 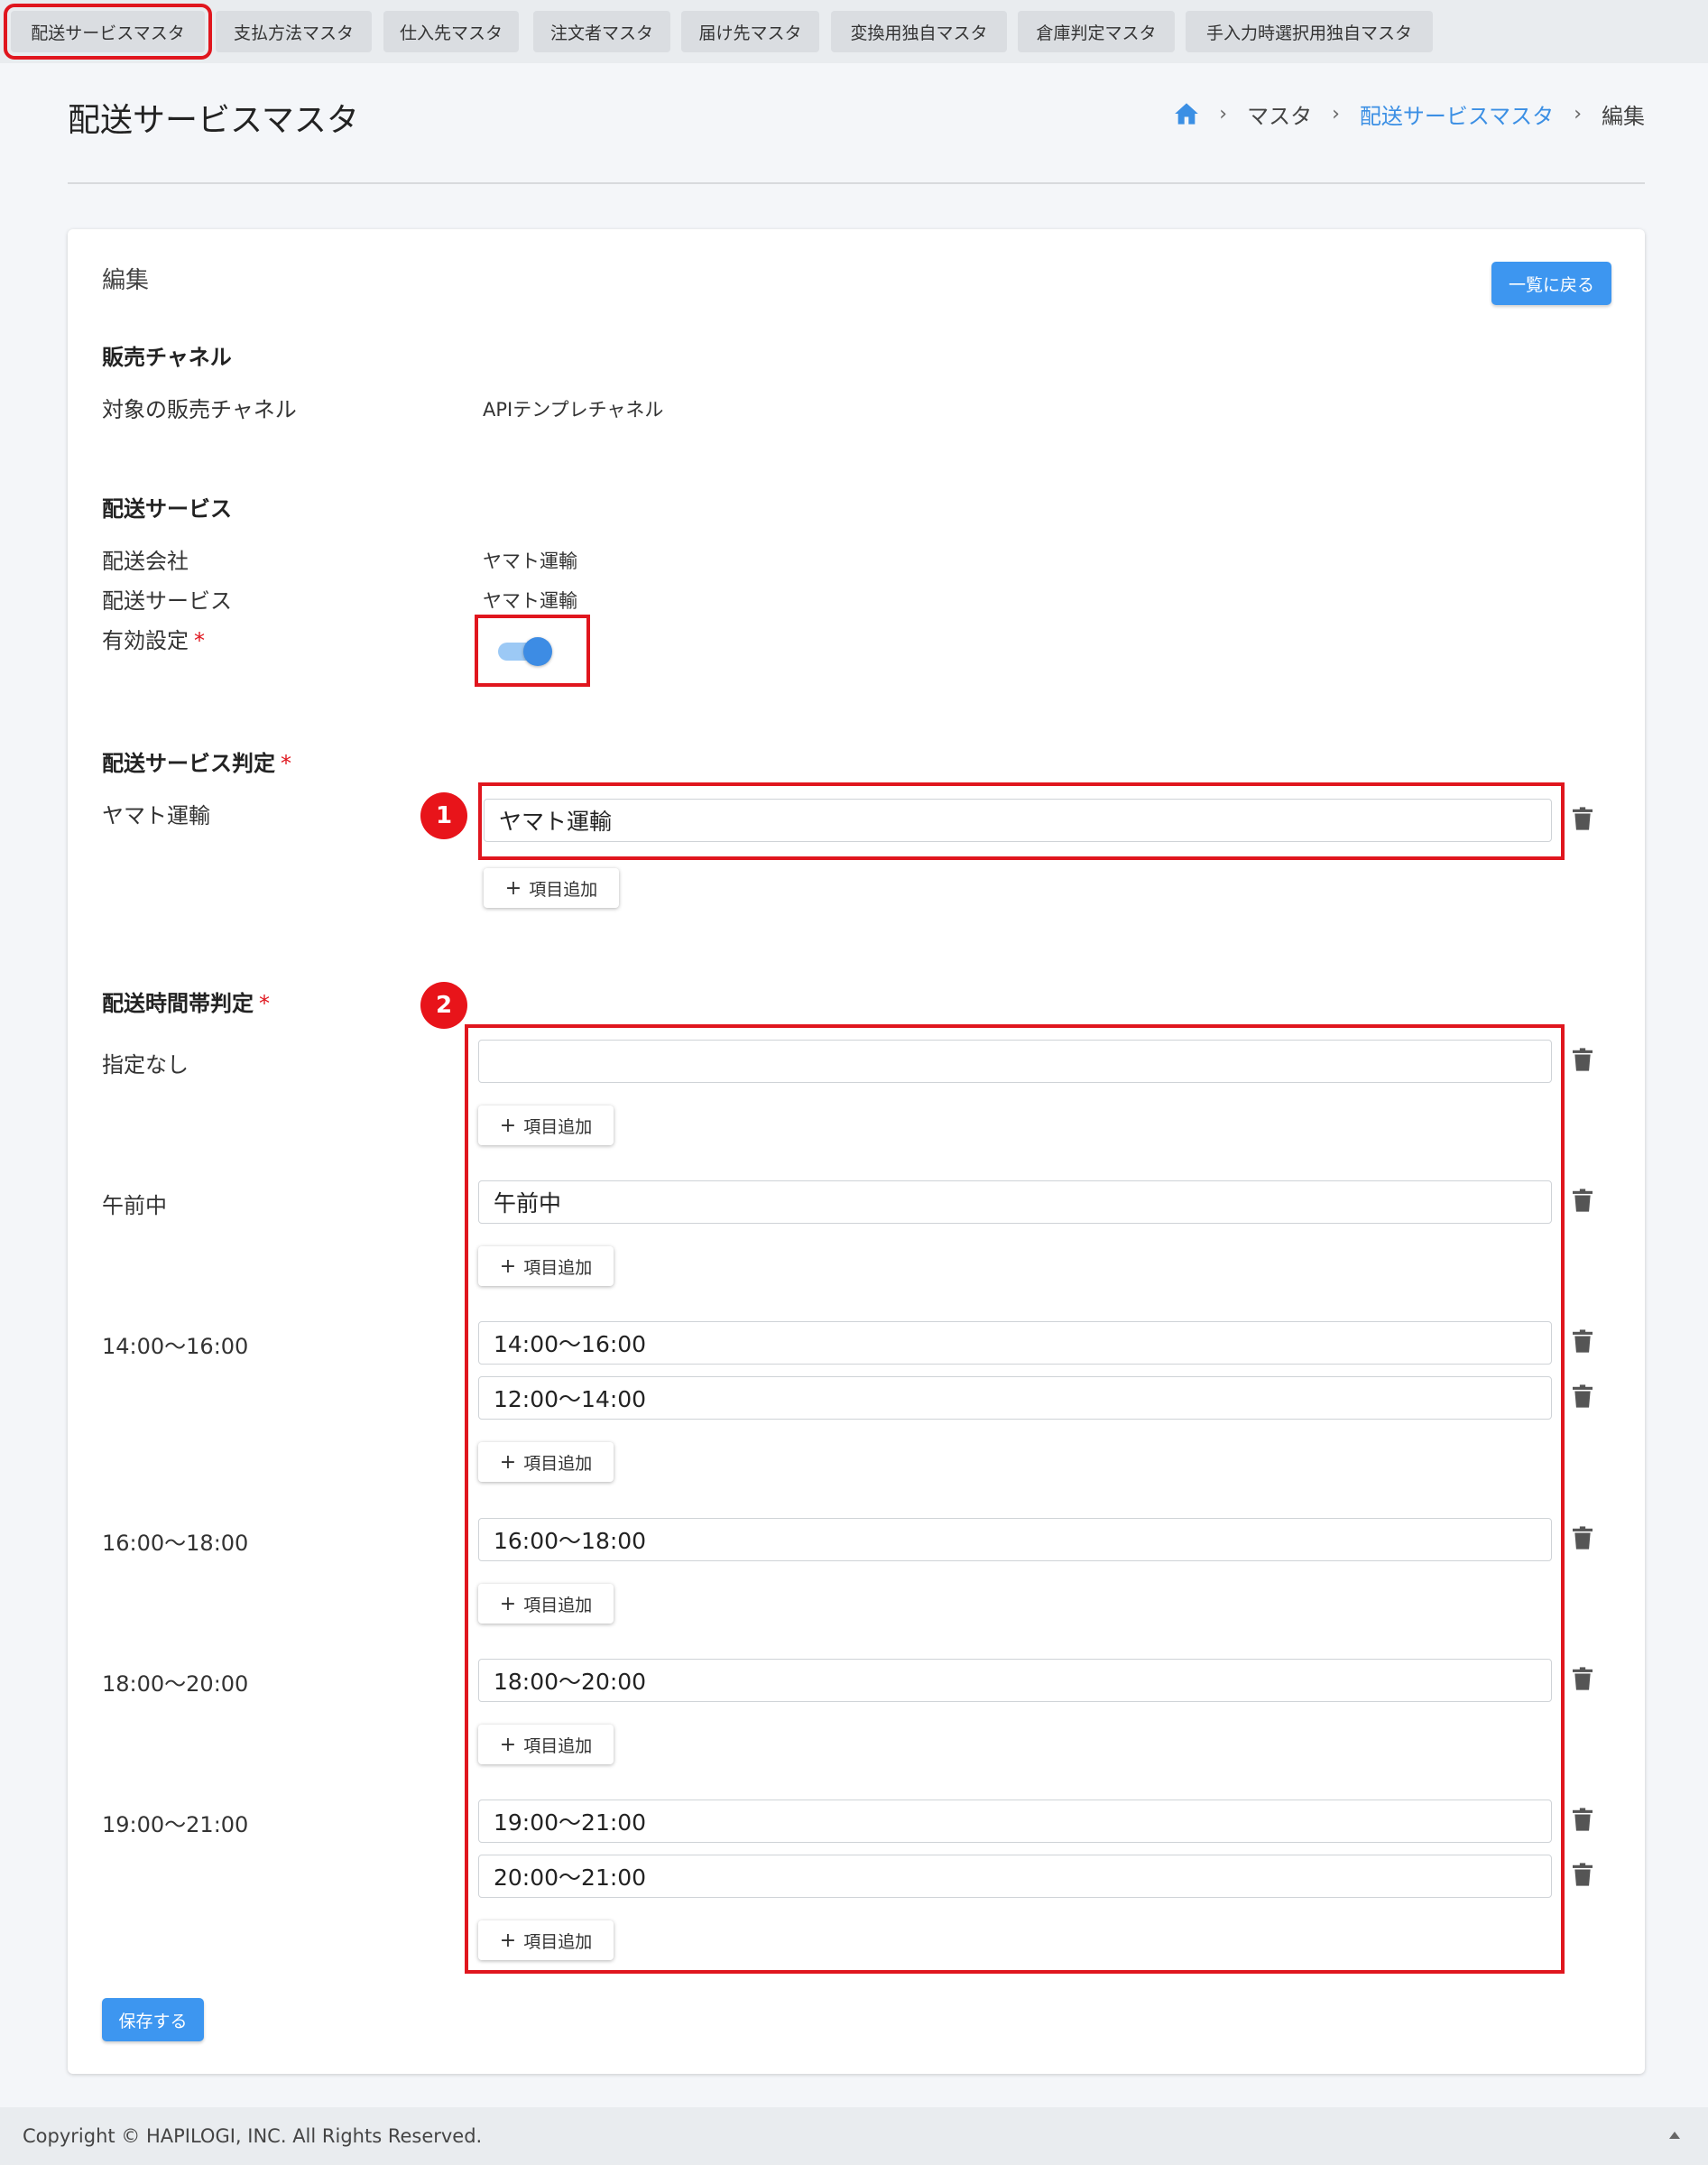 What do you see at coordinates (1015, 1343) in the screenshot?
I see `time-judgement-input: 14:00〜16:00` at bounding box center [1015, 1343].